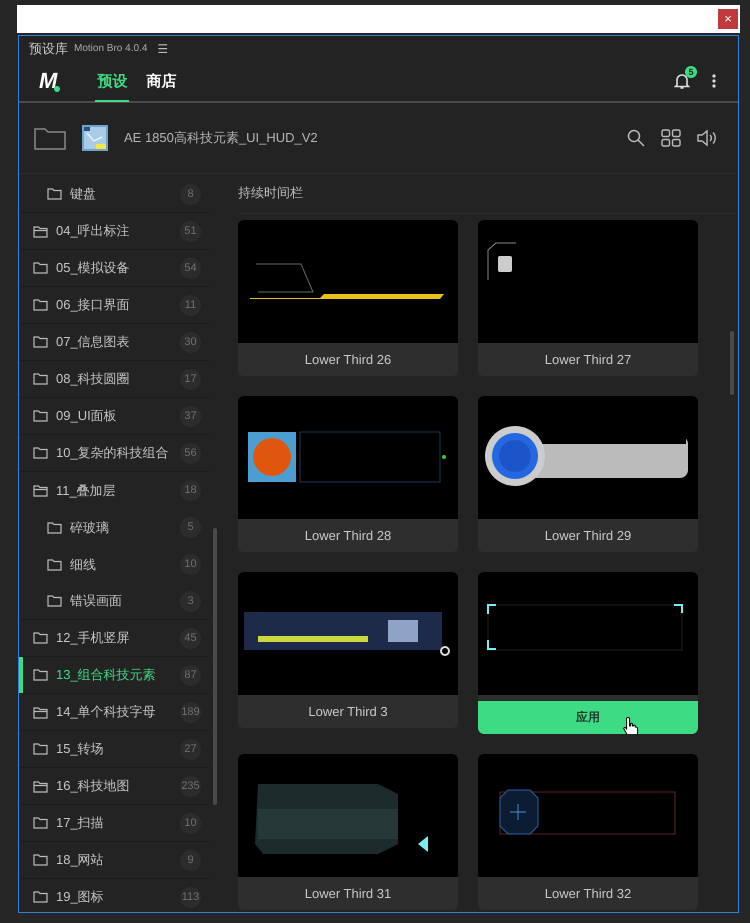 Image resolution: width=750 pixels, height=923 pixels. Describe the element at coordinates (588, 653) in the screenshot. I see `preset-card: 应用` at that location.